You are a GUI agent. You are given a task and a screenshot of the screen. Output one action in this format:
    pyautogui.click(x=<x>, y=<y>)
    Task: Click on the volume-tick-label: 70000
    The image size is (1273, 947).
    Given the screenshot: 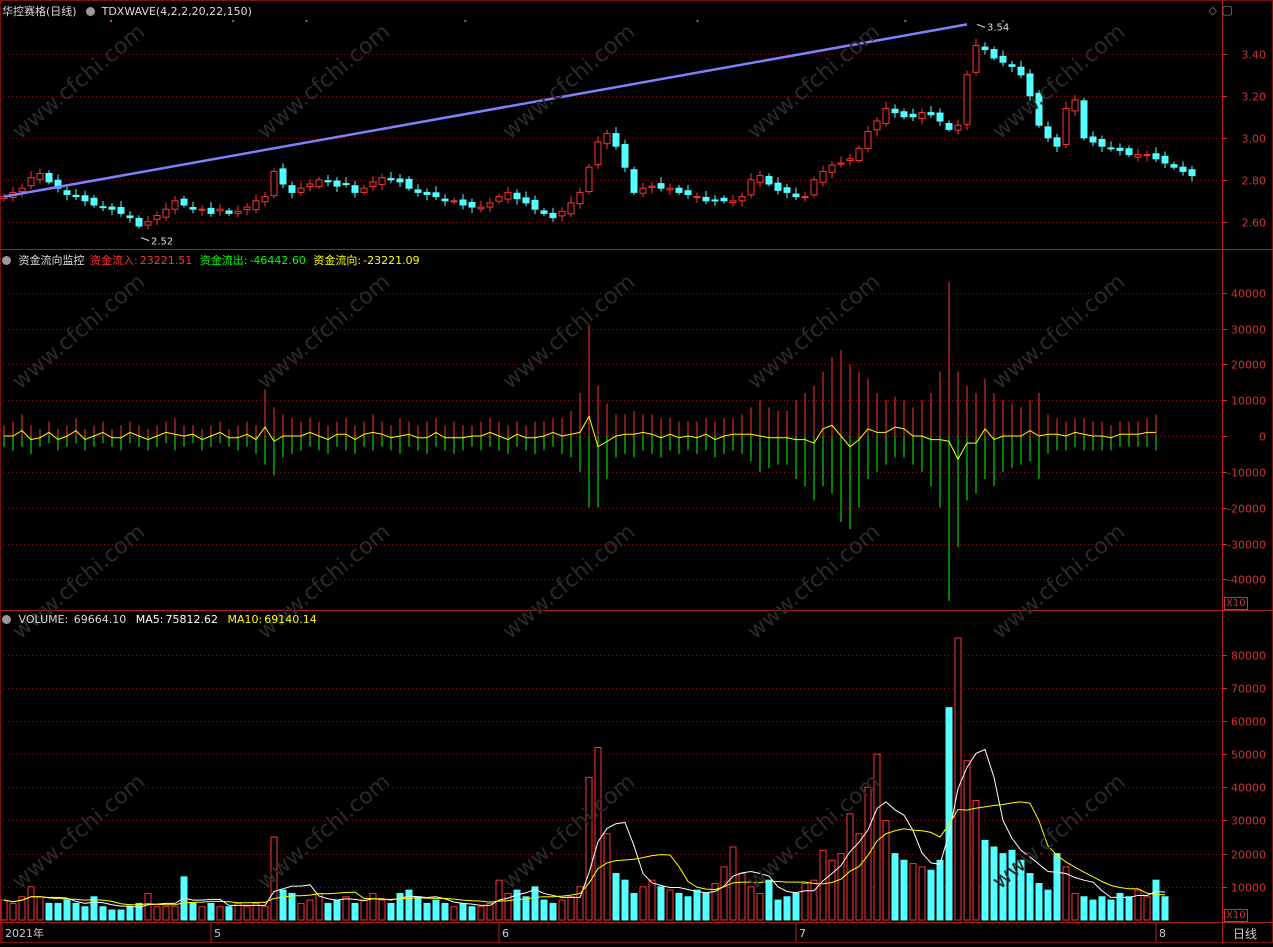 What is the action you would take?
    pyautogui.click(x=1248, y=689)
    